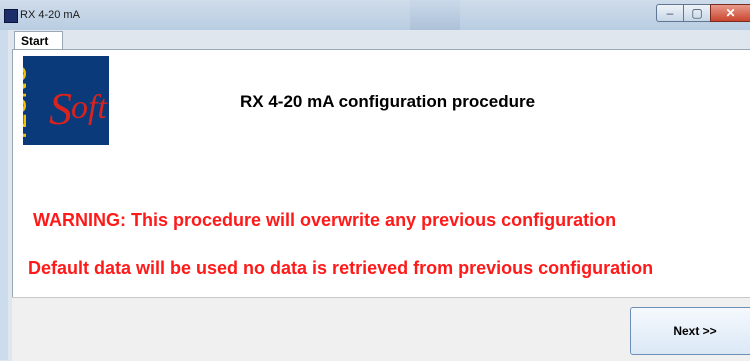 The height and width of the screenshot is (361, 750). What do you see at coordinates (89, 107) in the screenshot?
I see `svg-text: oft` at bounding box center [89, 107].